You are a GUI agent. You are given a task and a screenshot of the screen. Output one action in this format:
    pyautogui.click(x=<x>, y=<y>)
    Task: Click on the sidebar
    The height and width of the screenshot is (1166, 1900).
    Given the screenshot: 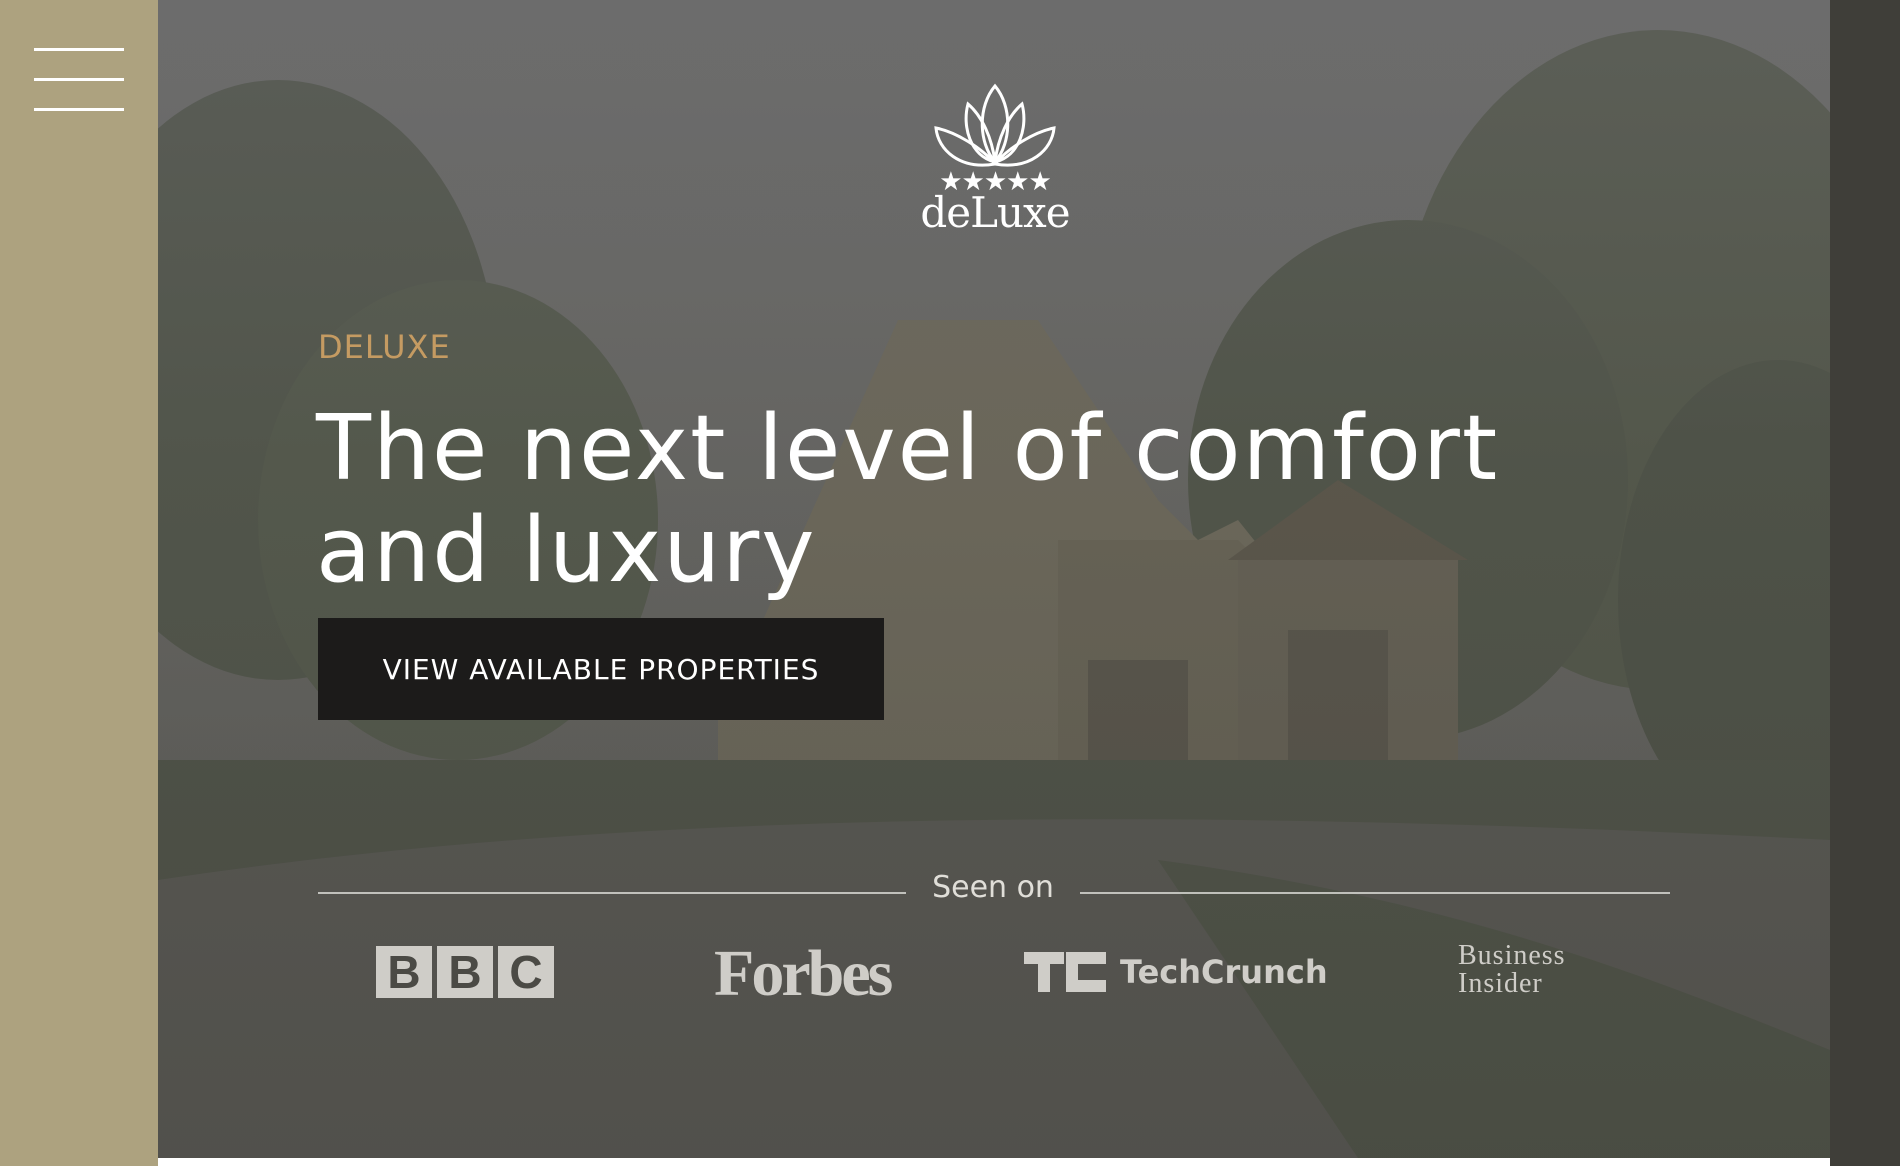 What is the action you would take?
    pyautogui.click(x=79, y=583)
    